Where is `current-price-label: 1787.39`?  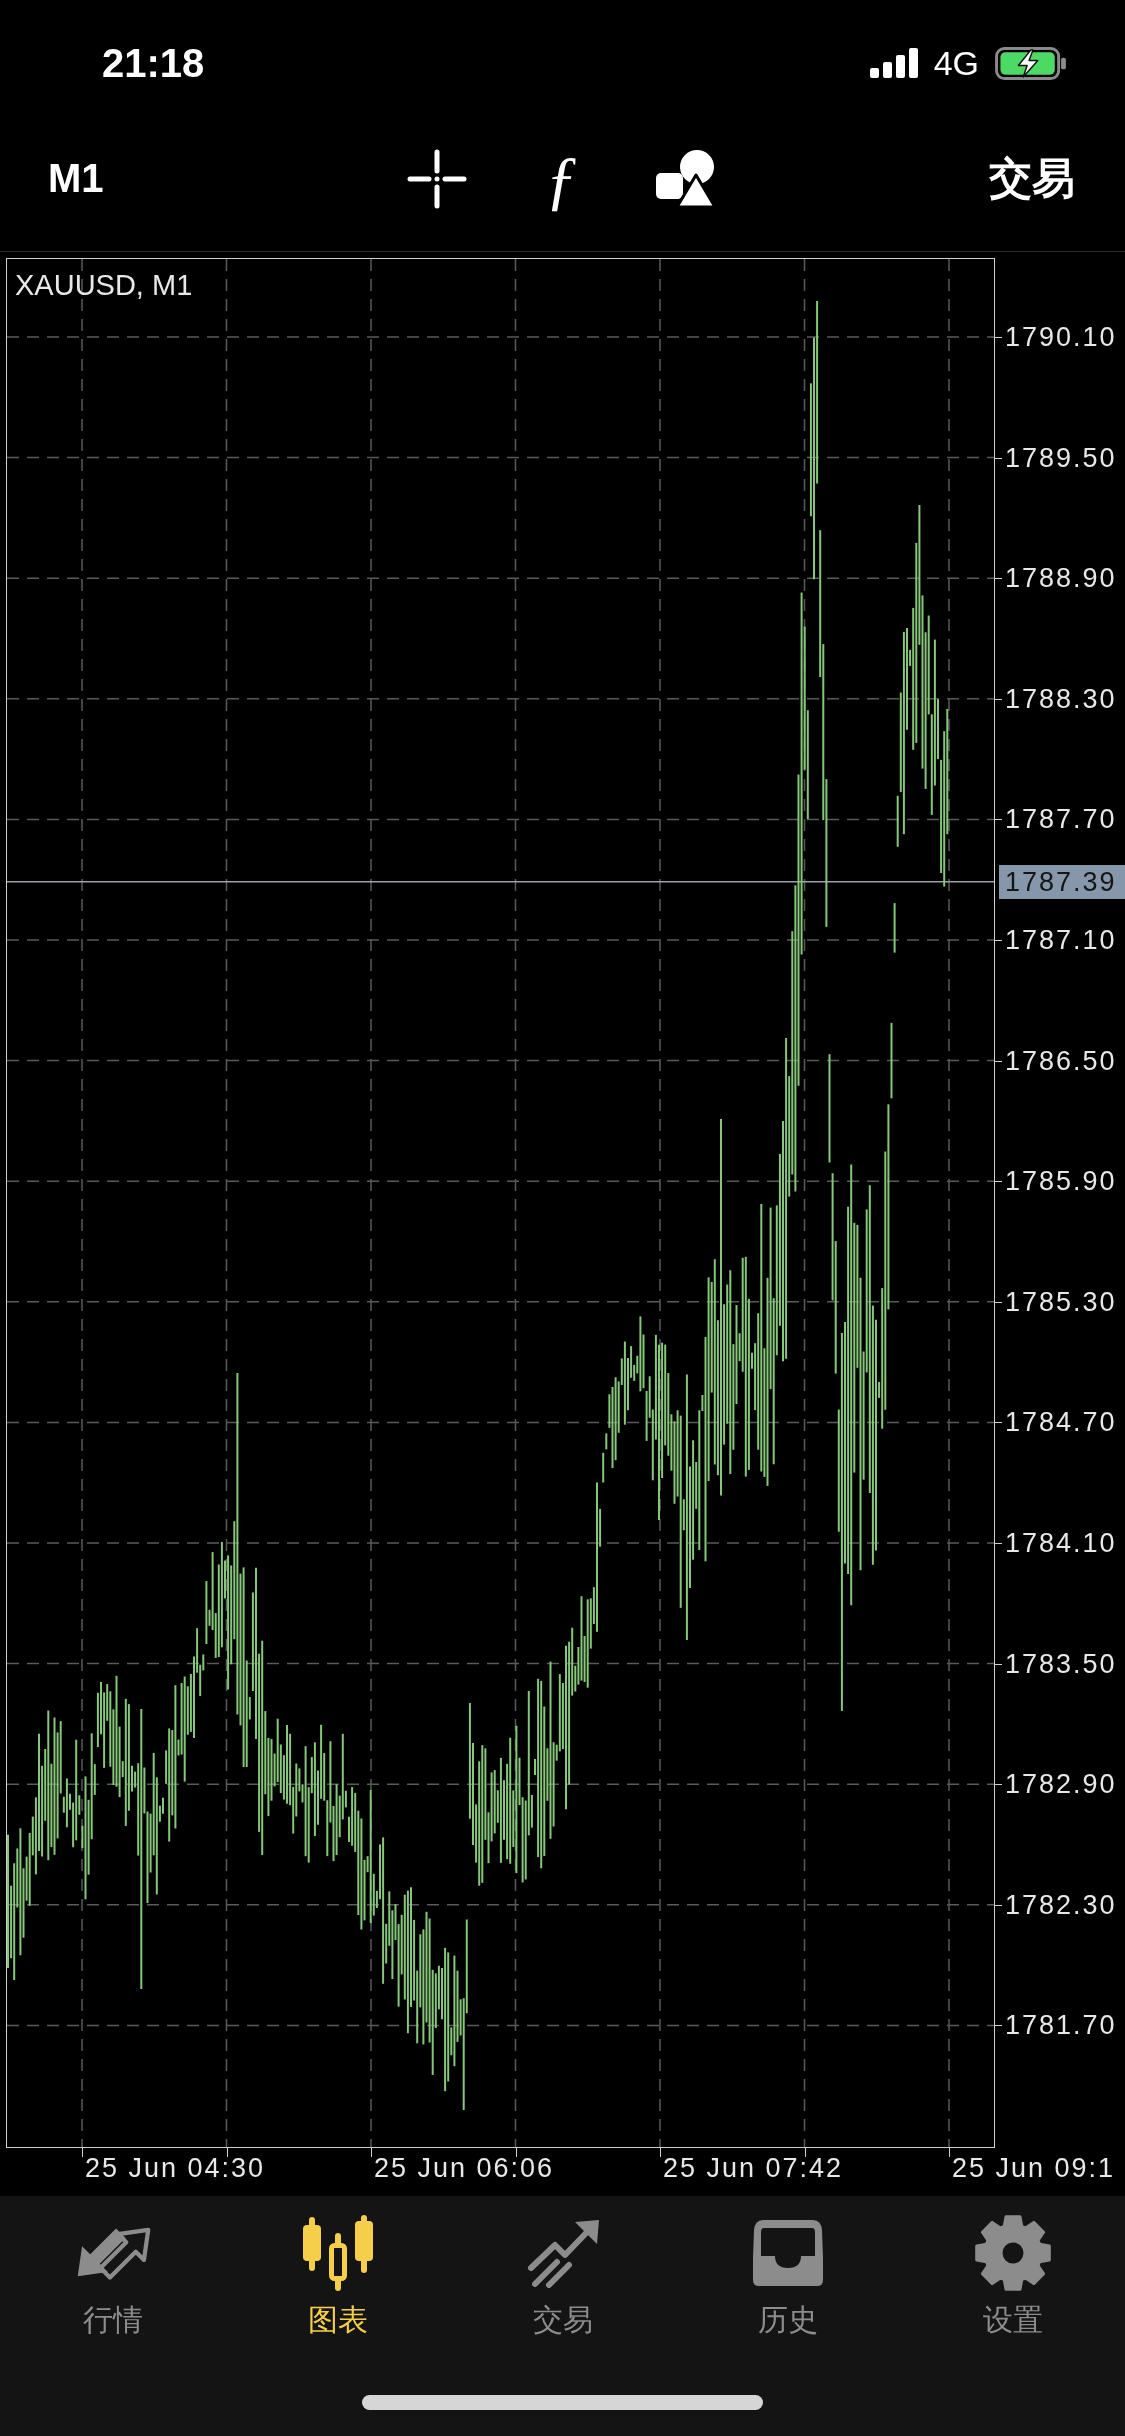
current-price-label: 1787.39 is located at coordinates (1062, 881).